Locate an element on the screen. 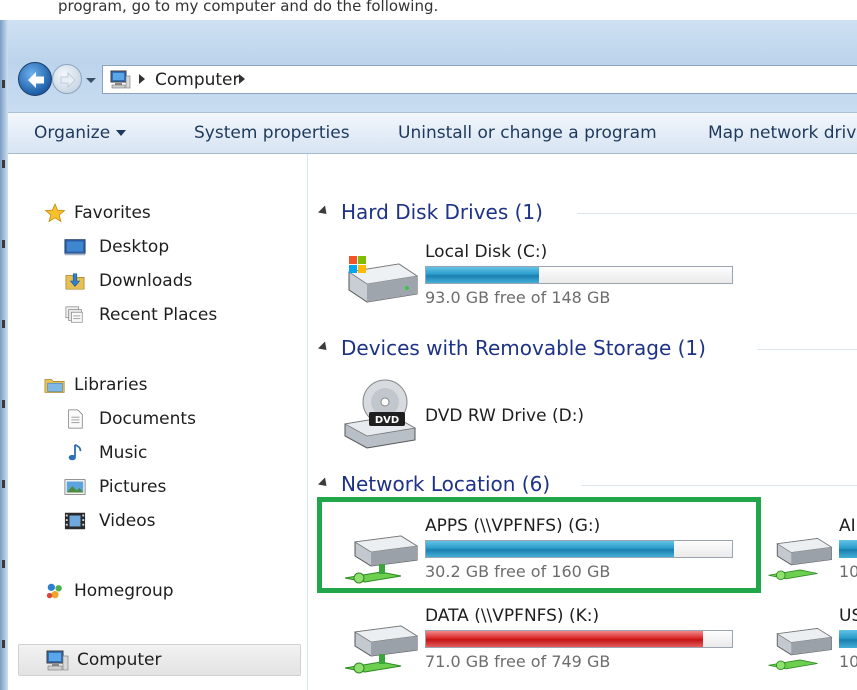 This screenshot has width=857, height=690. window-left-border is located at coordinates (4, 355).